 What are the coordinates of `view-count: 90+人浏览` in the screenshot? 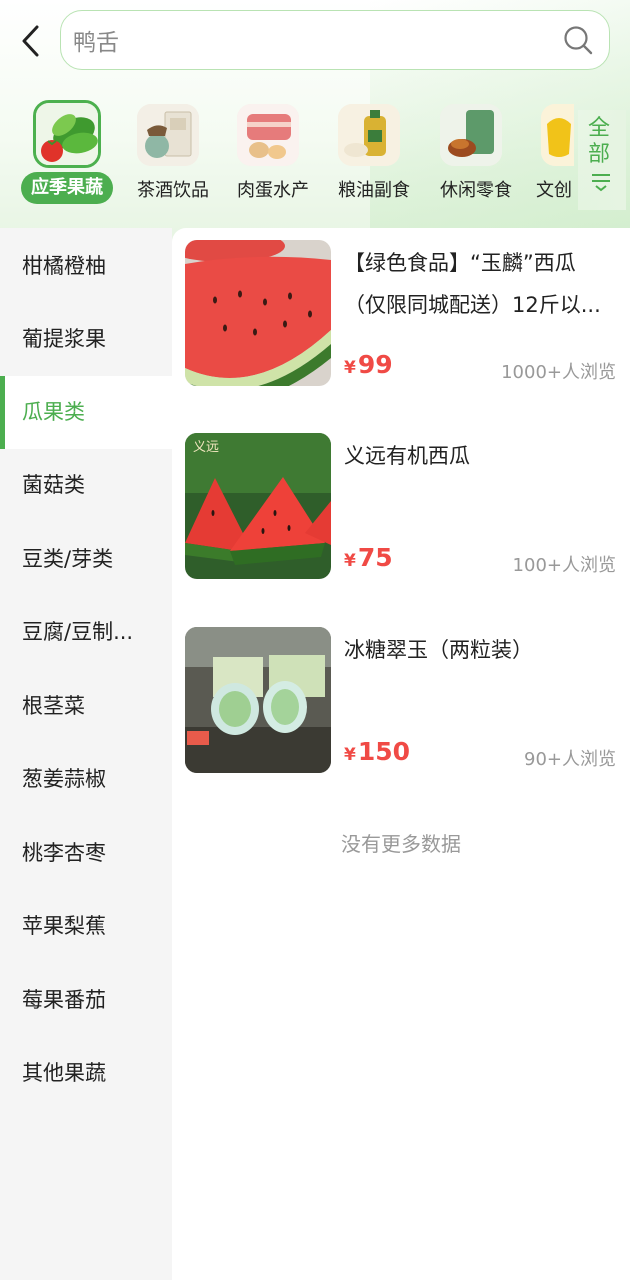 It's located at (570, 759).